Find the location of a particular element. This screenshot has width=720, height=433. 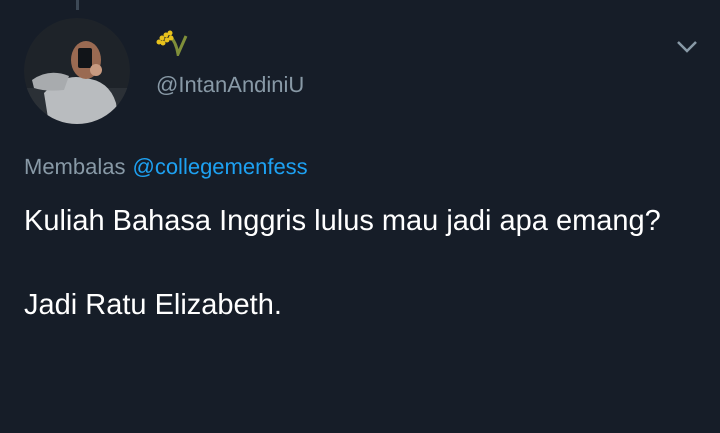

chevron-down-icon is located at coordinates (687, 47).